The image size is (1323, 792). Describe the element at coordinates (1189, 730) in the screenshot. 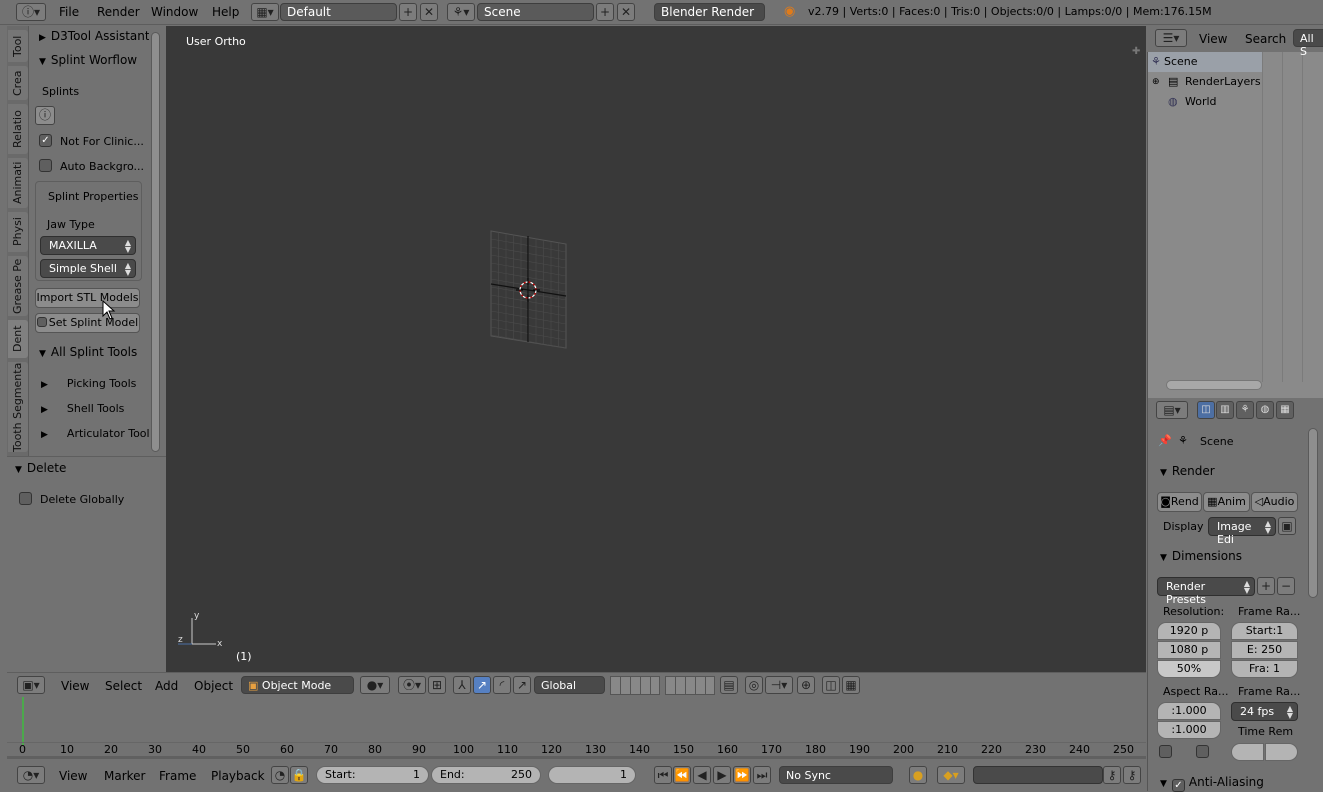

I see `aspect-y-field: :1.000` at that location.